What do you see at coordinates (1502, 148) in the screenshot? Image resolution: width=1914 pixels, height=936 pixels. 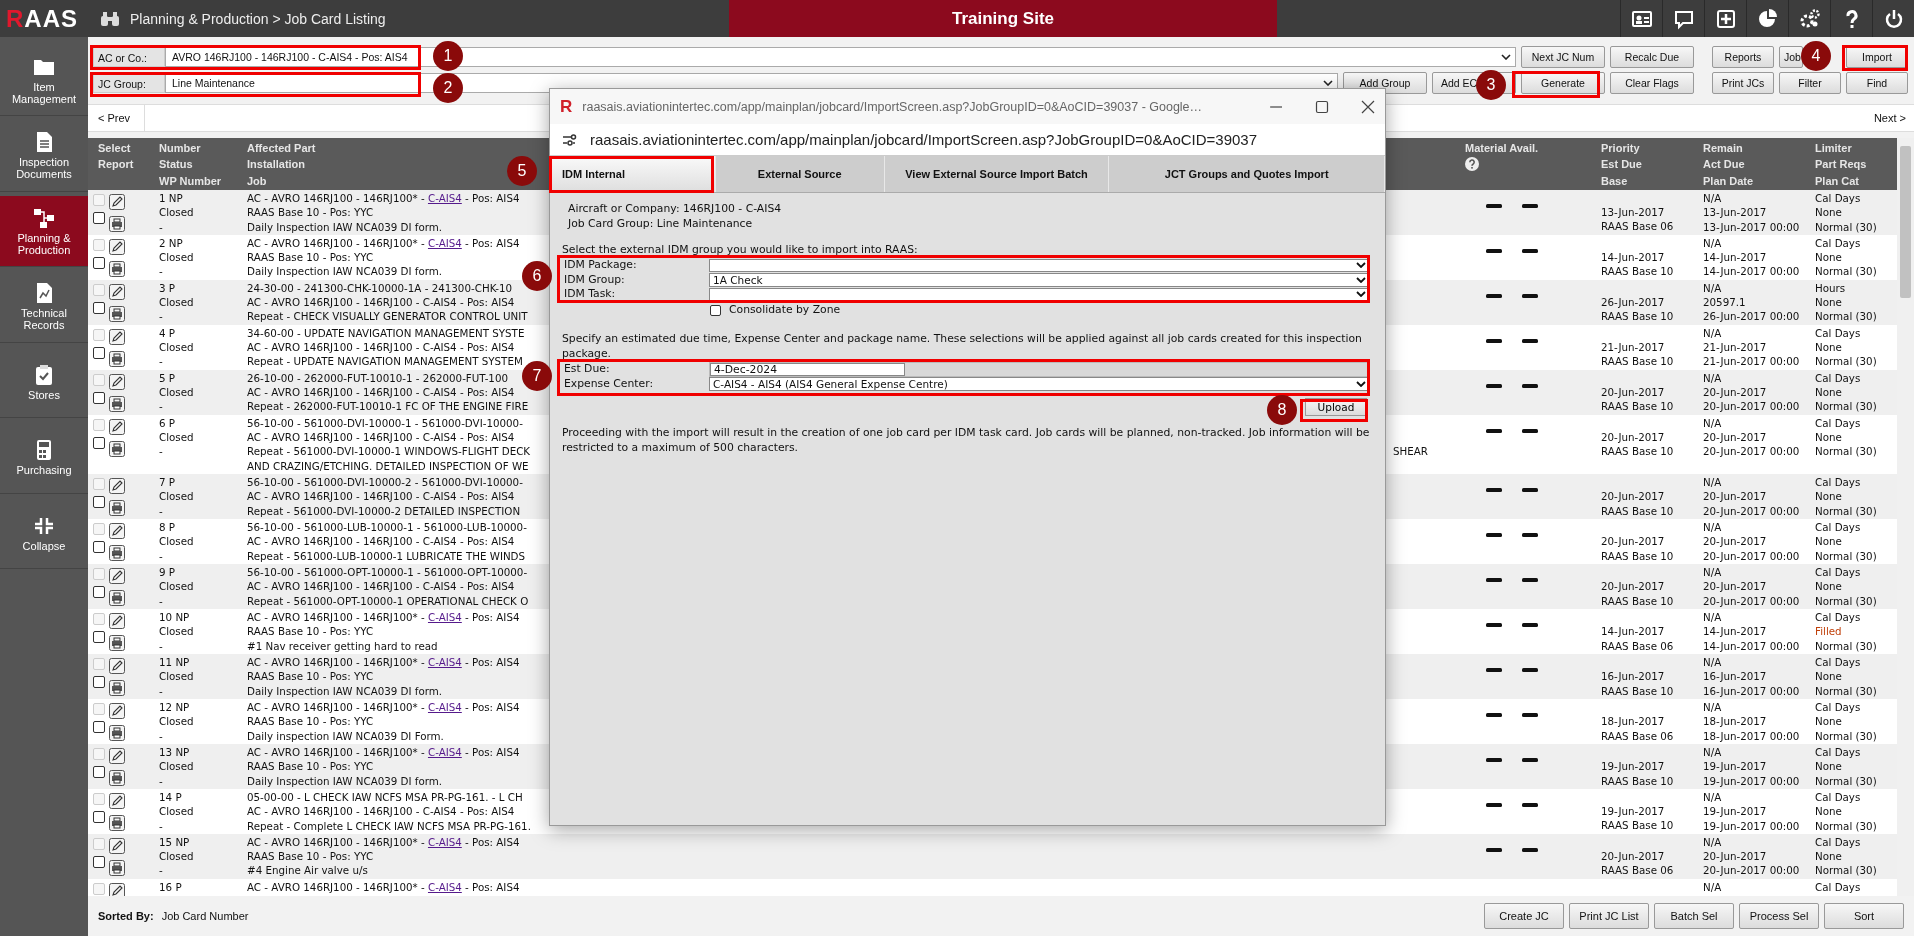 I see `column-header: Material Avail.` at bounding box center [1502, 148].